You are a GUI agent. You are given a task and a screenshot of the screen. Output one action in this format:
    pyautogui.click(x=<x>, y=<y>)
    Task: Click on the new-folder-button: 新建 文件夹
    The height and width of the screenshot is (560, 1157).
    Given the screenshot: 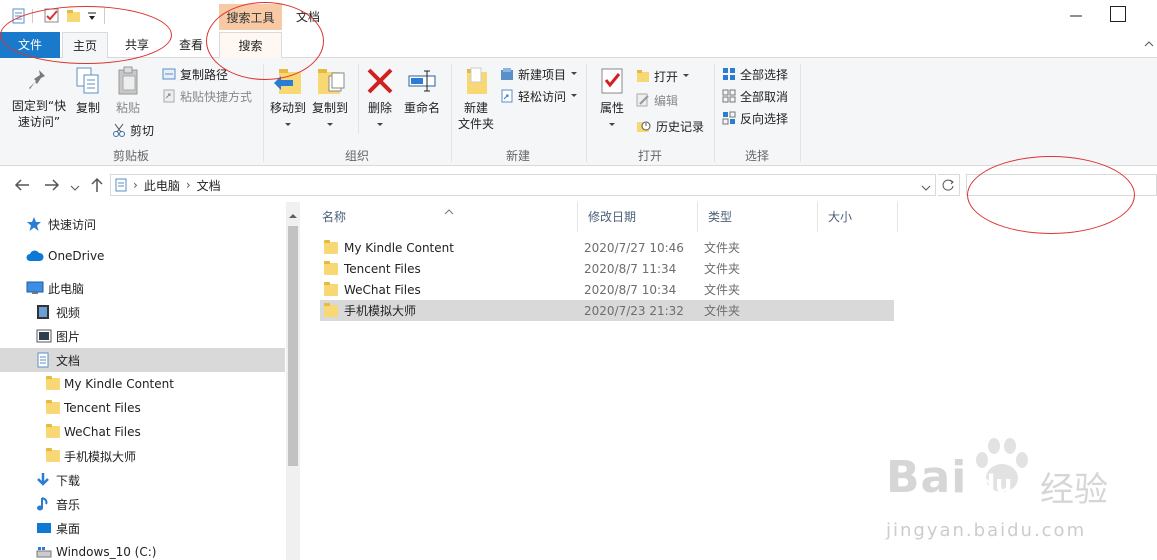 What is the action you would take?
    pyautogui.click(x=476, y=99)
    